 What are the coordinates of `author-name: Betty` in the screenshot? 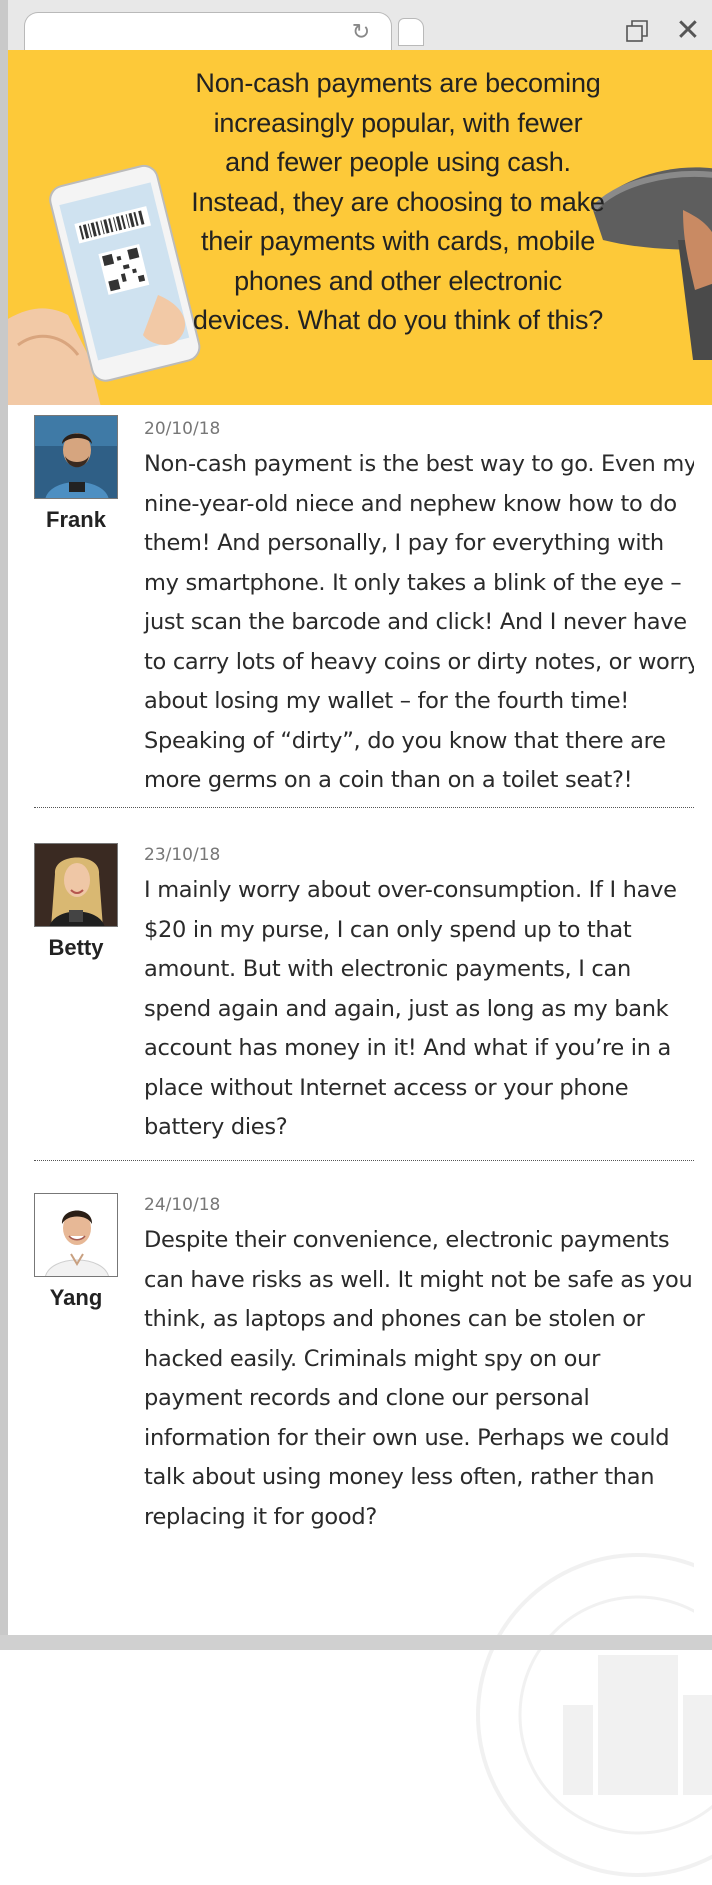 It's located at (76, 947).